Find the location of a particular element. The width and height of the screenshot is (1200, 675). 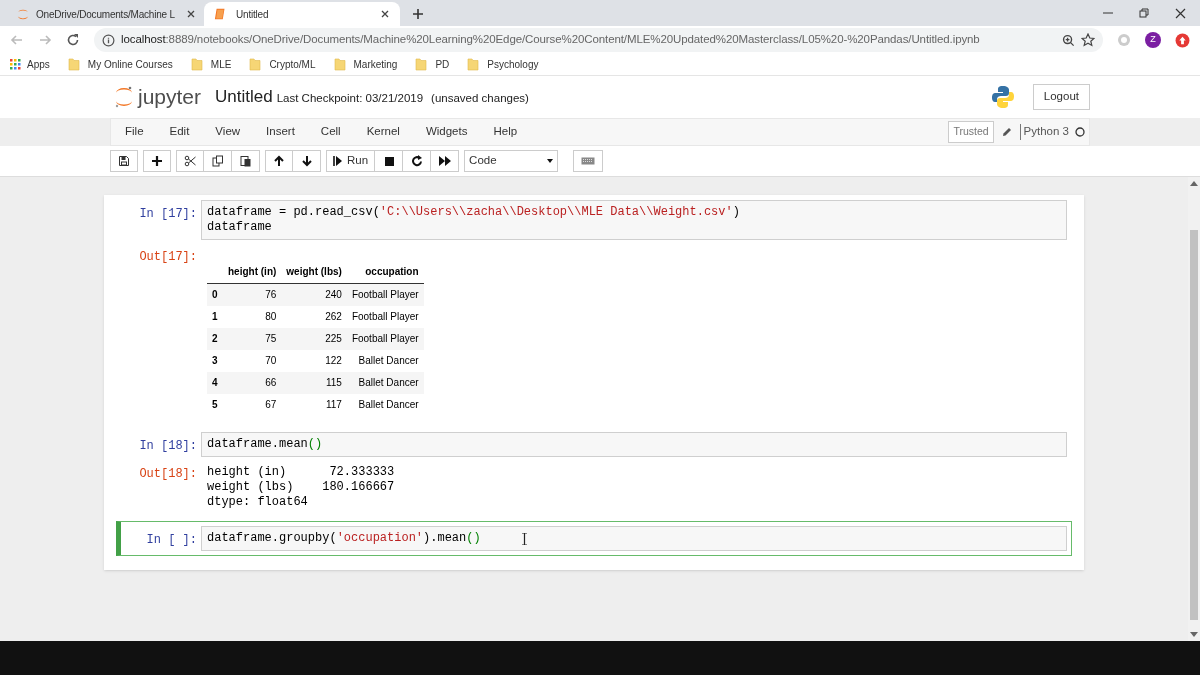

browser-tab: OneDrive/Documents/Machine L is located at coordinates (106, 14).